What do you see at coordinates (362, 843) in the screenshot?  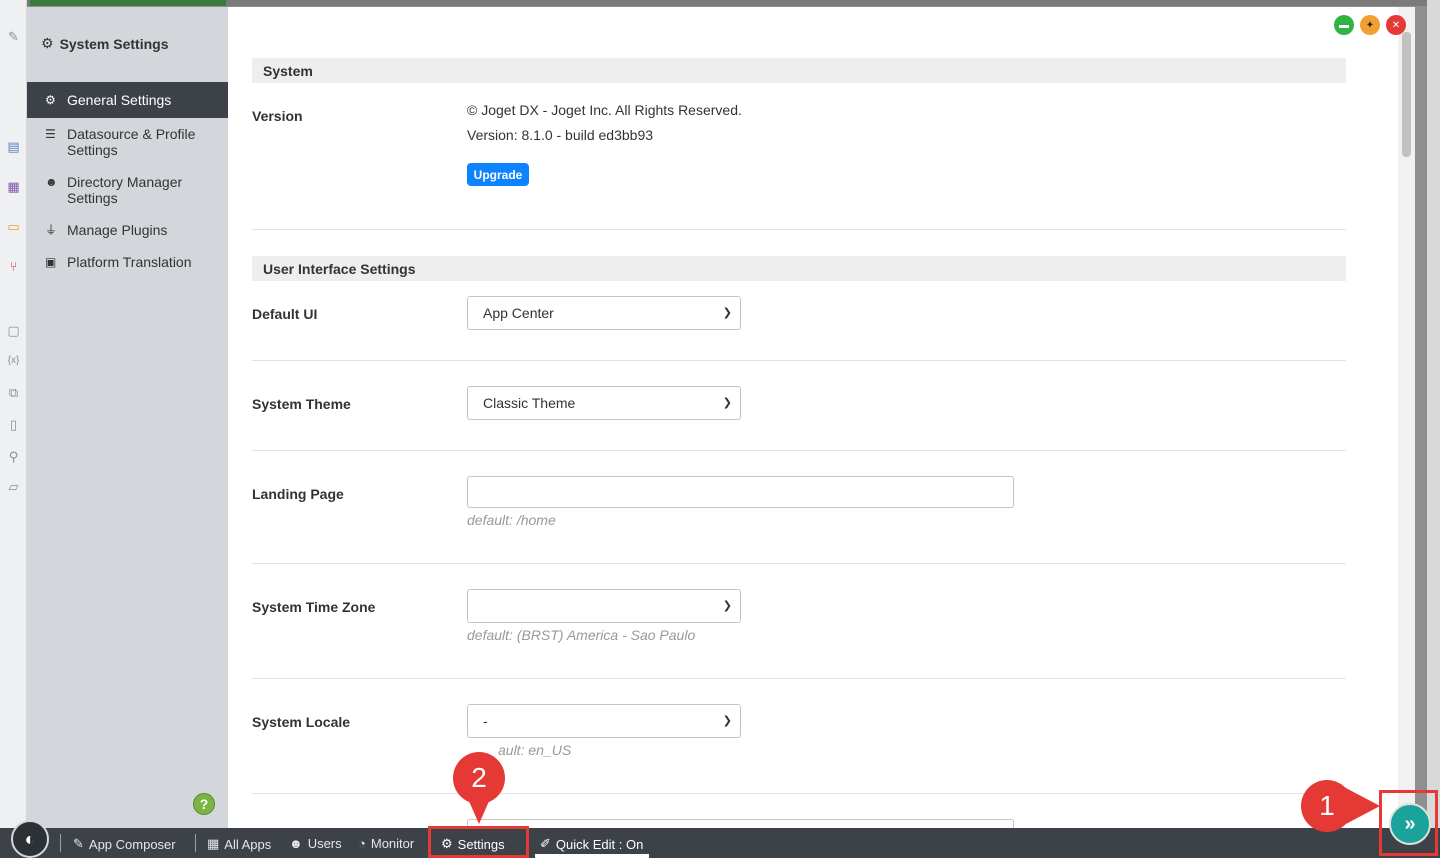 I see `dashboard-icon: ◔` at bounding box center [362, 843].